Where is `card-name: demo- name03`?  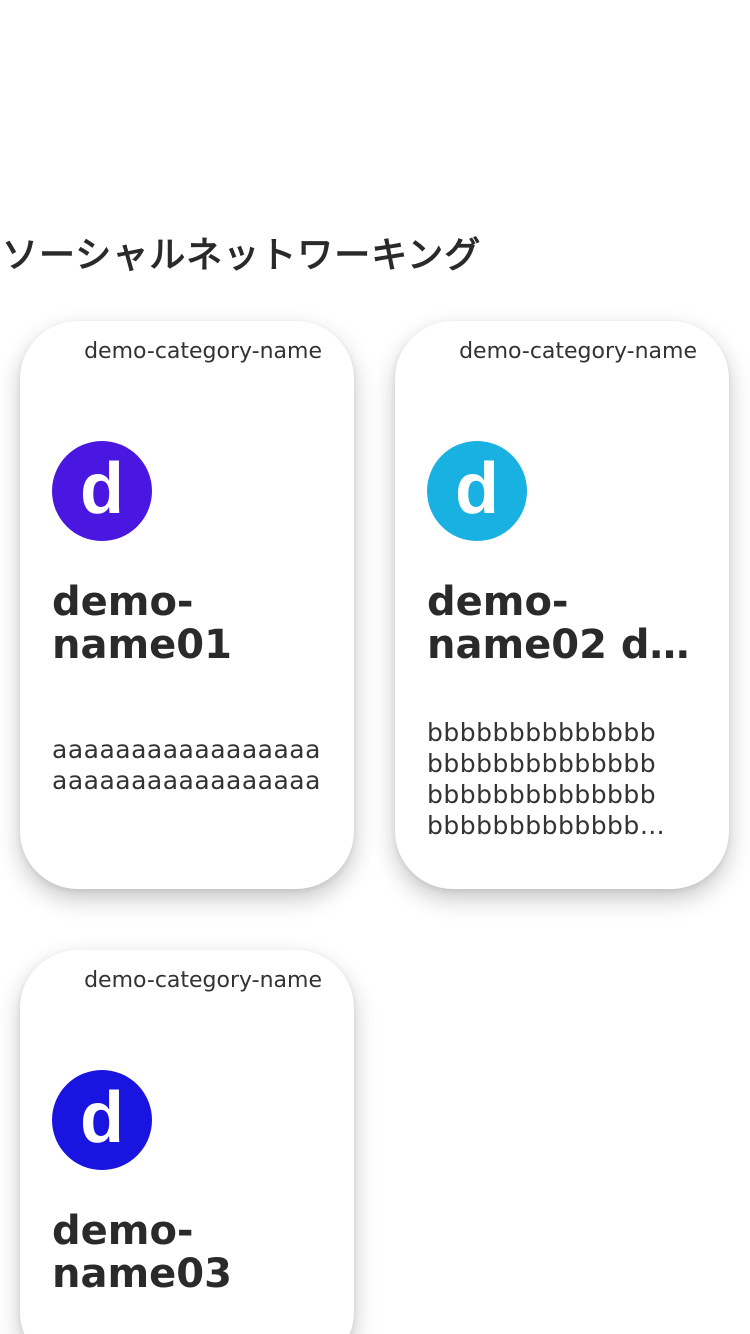 card-name: demo- name03 is located at coordinates (142, 1253).